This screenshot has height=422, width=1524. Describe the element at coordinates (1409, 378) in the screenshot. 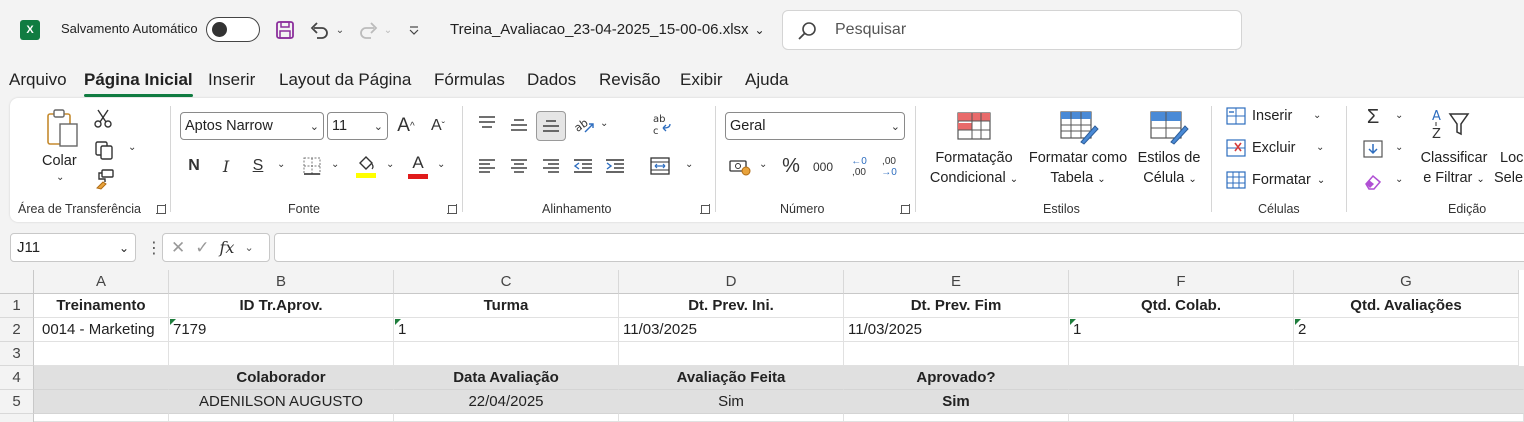

I see `cell-g4` at that location.